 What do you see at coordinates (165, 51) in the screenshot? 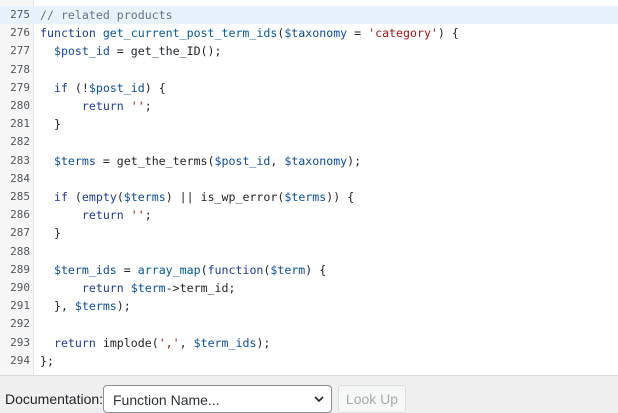
I see `code-token: = get_the_ID();` at bounding box center [165, 51].